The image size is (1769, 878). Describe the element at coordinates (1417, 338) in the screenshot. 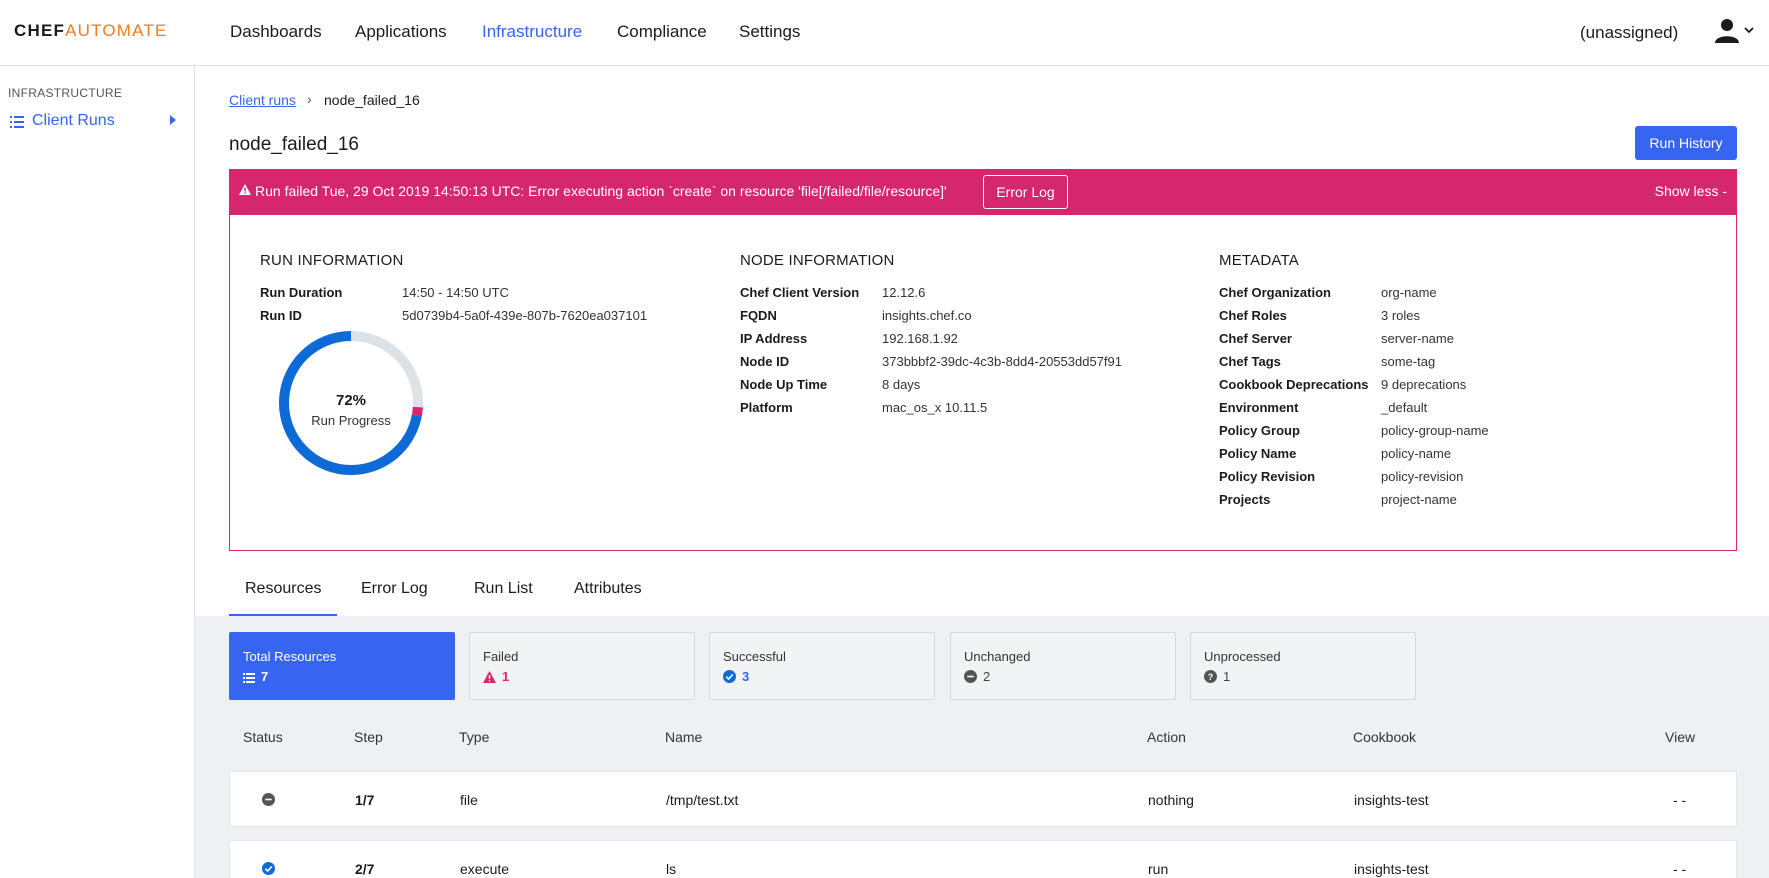

I see `chef-server-value: server-name` at that location.